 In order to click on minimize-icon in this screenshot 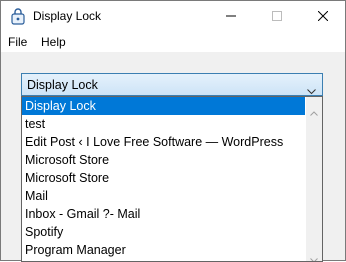, I will do `click(231, 17)`.